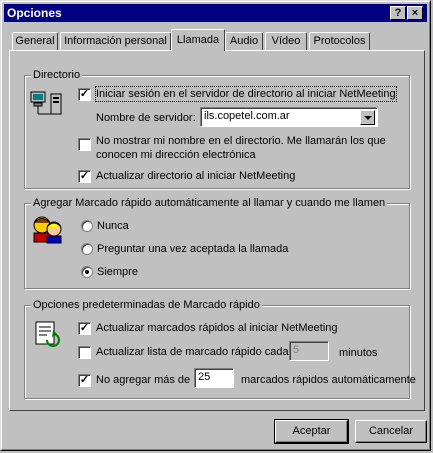  I want to click on ok-button: Aceptar, so click(311, 431).